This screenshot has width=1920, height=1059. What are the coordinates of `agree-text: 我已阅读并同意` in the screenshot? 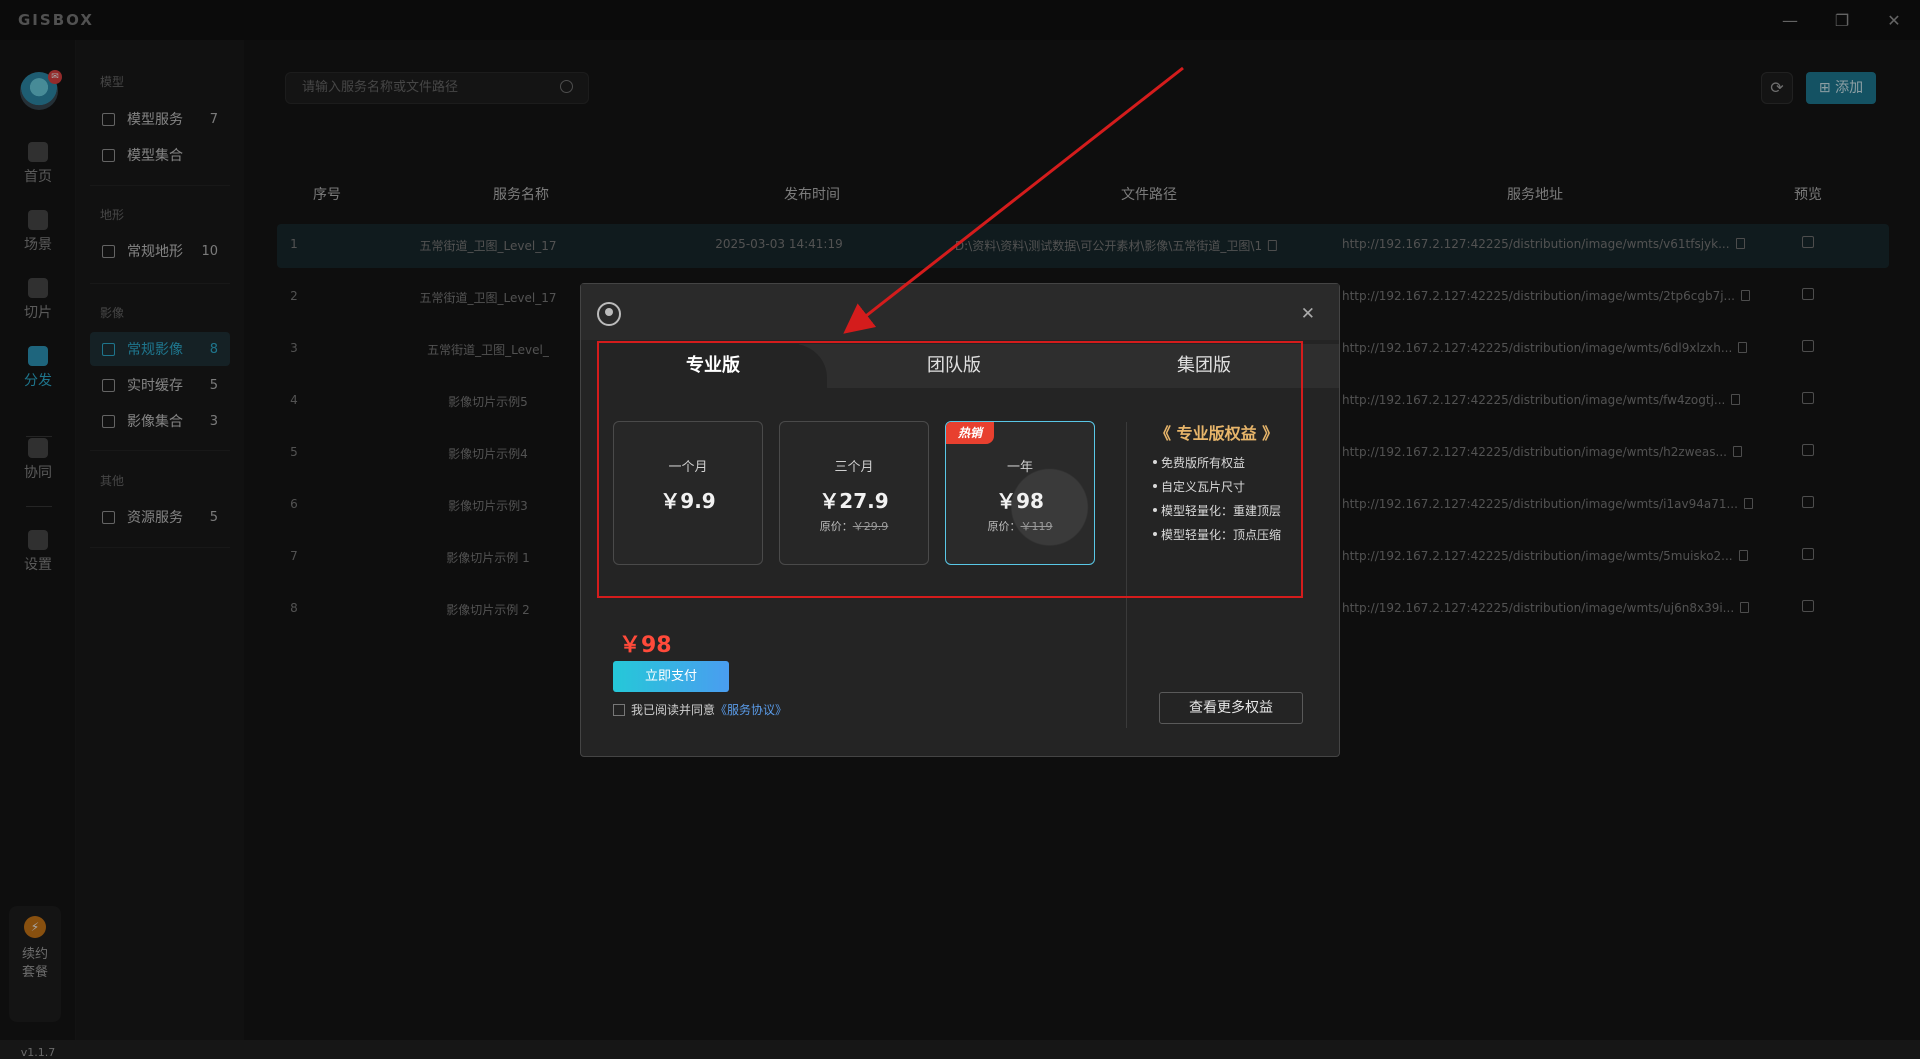 It's located at (673, 710).